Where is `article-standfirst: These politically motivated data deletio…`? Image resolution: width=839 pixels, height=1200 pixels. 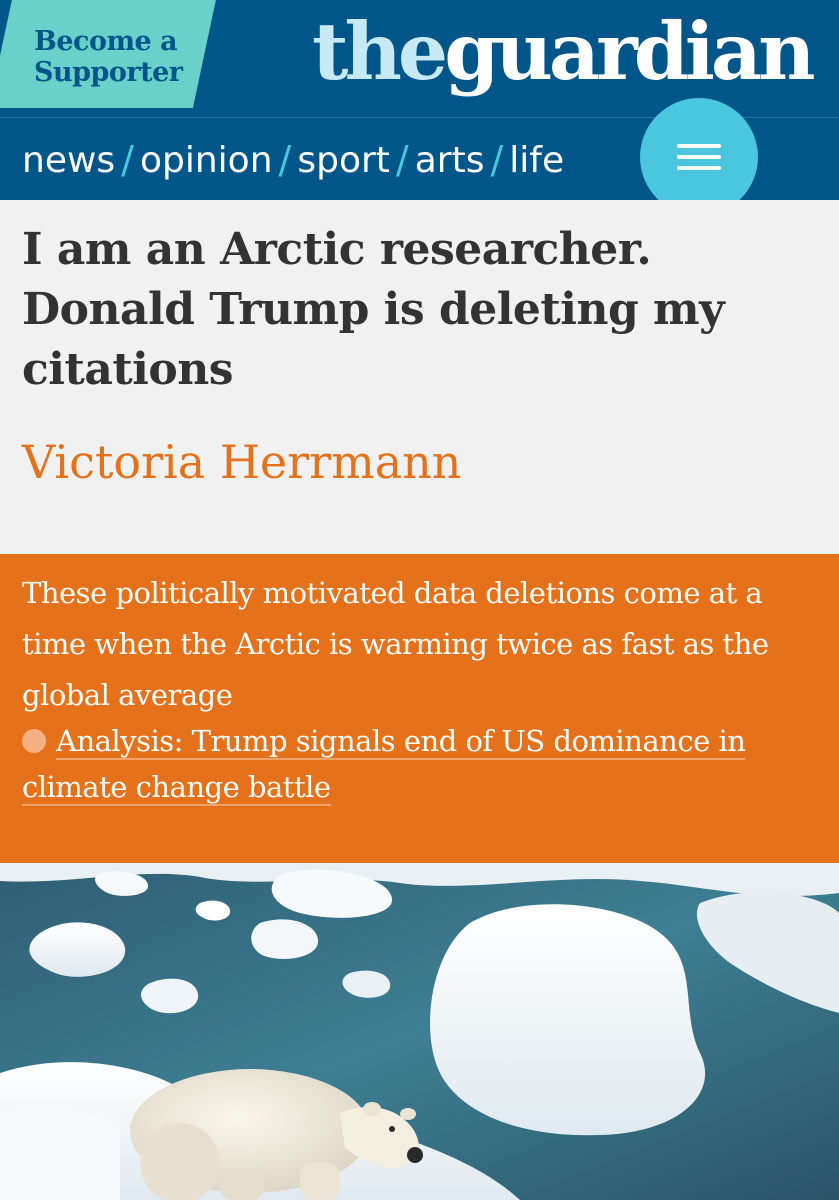 article-standfirst: These politically motivated data deletio… is located at coordinates (395, 644).